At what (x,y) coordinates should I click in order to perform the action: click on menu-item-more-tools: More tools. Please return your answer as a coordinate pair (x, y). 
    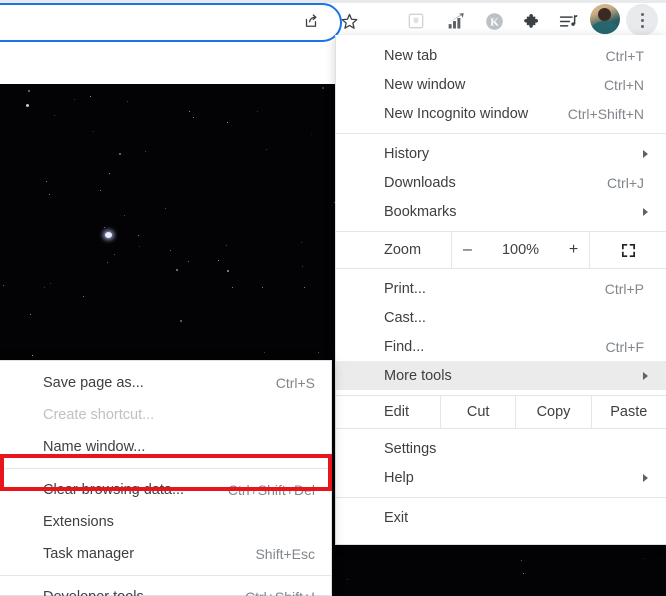
    Looking at the image, I should click on (501, 375).